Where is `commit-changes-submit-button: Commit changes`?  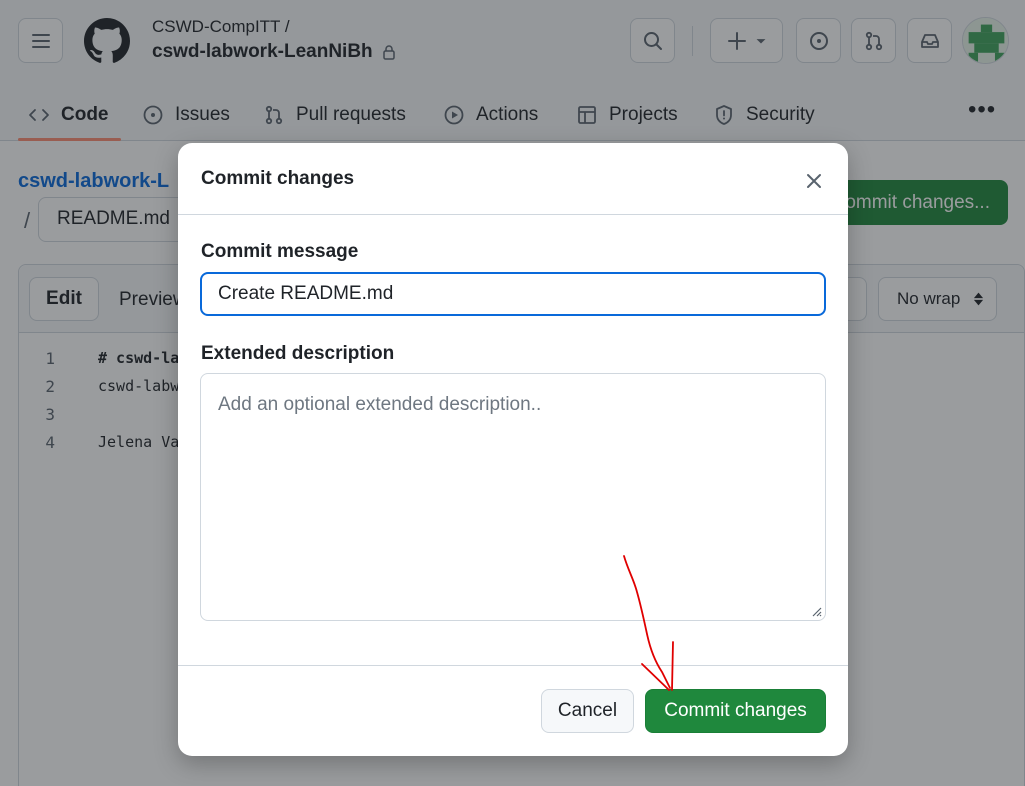
commit-changes-submit-button: Commit changes is located at coordinates (735, 711).